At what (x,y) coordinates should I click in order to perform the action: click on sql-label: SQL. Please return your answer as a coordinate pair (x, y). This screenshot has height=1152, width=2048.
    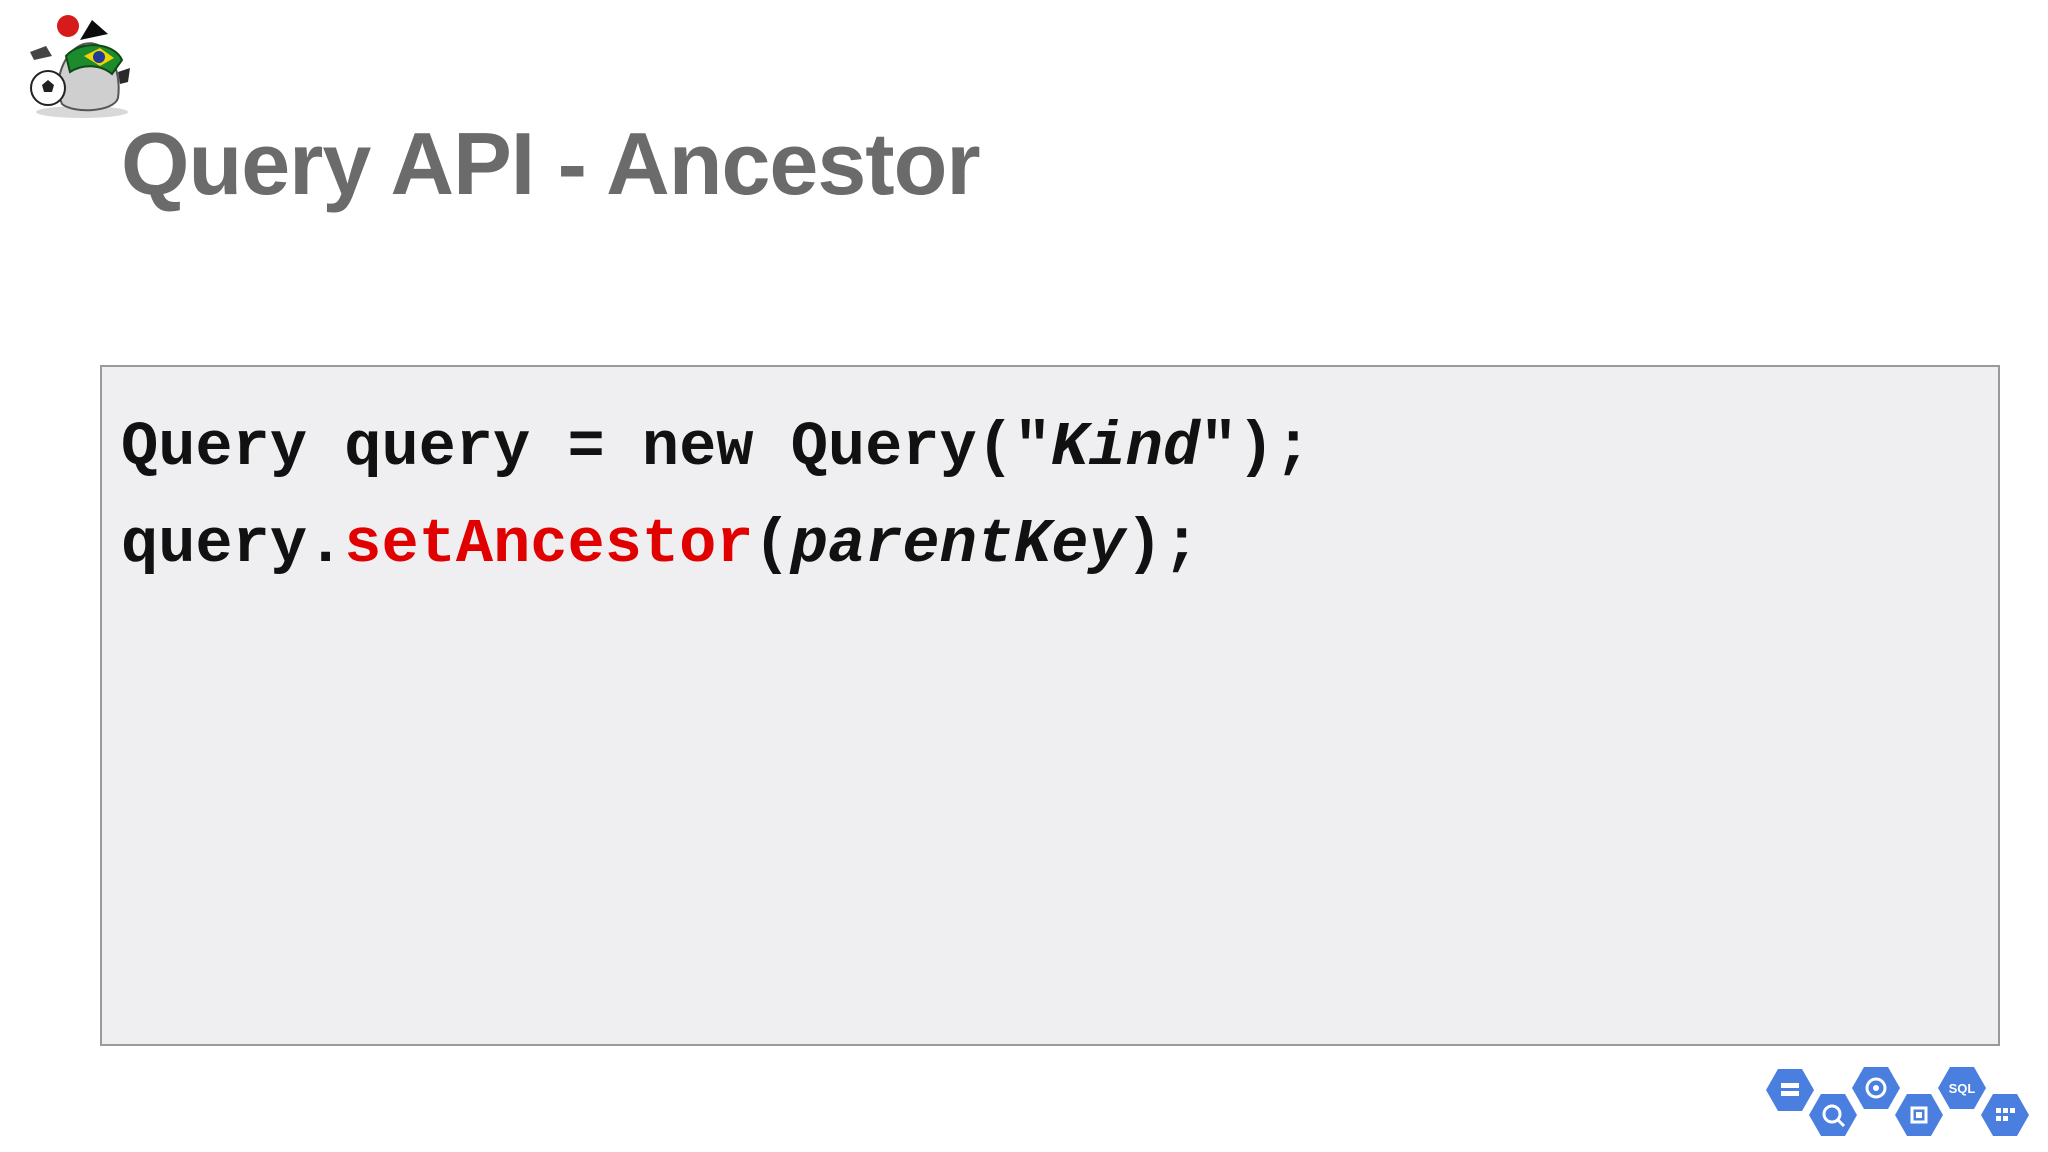
    Looking at the image, I should click on (1962, 1088).